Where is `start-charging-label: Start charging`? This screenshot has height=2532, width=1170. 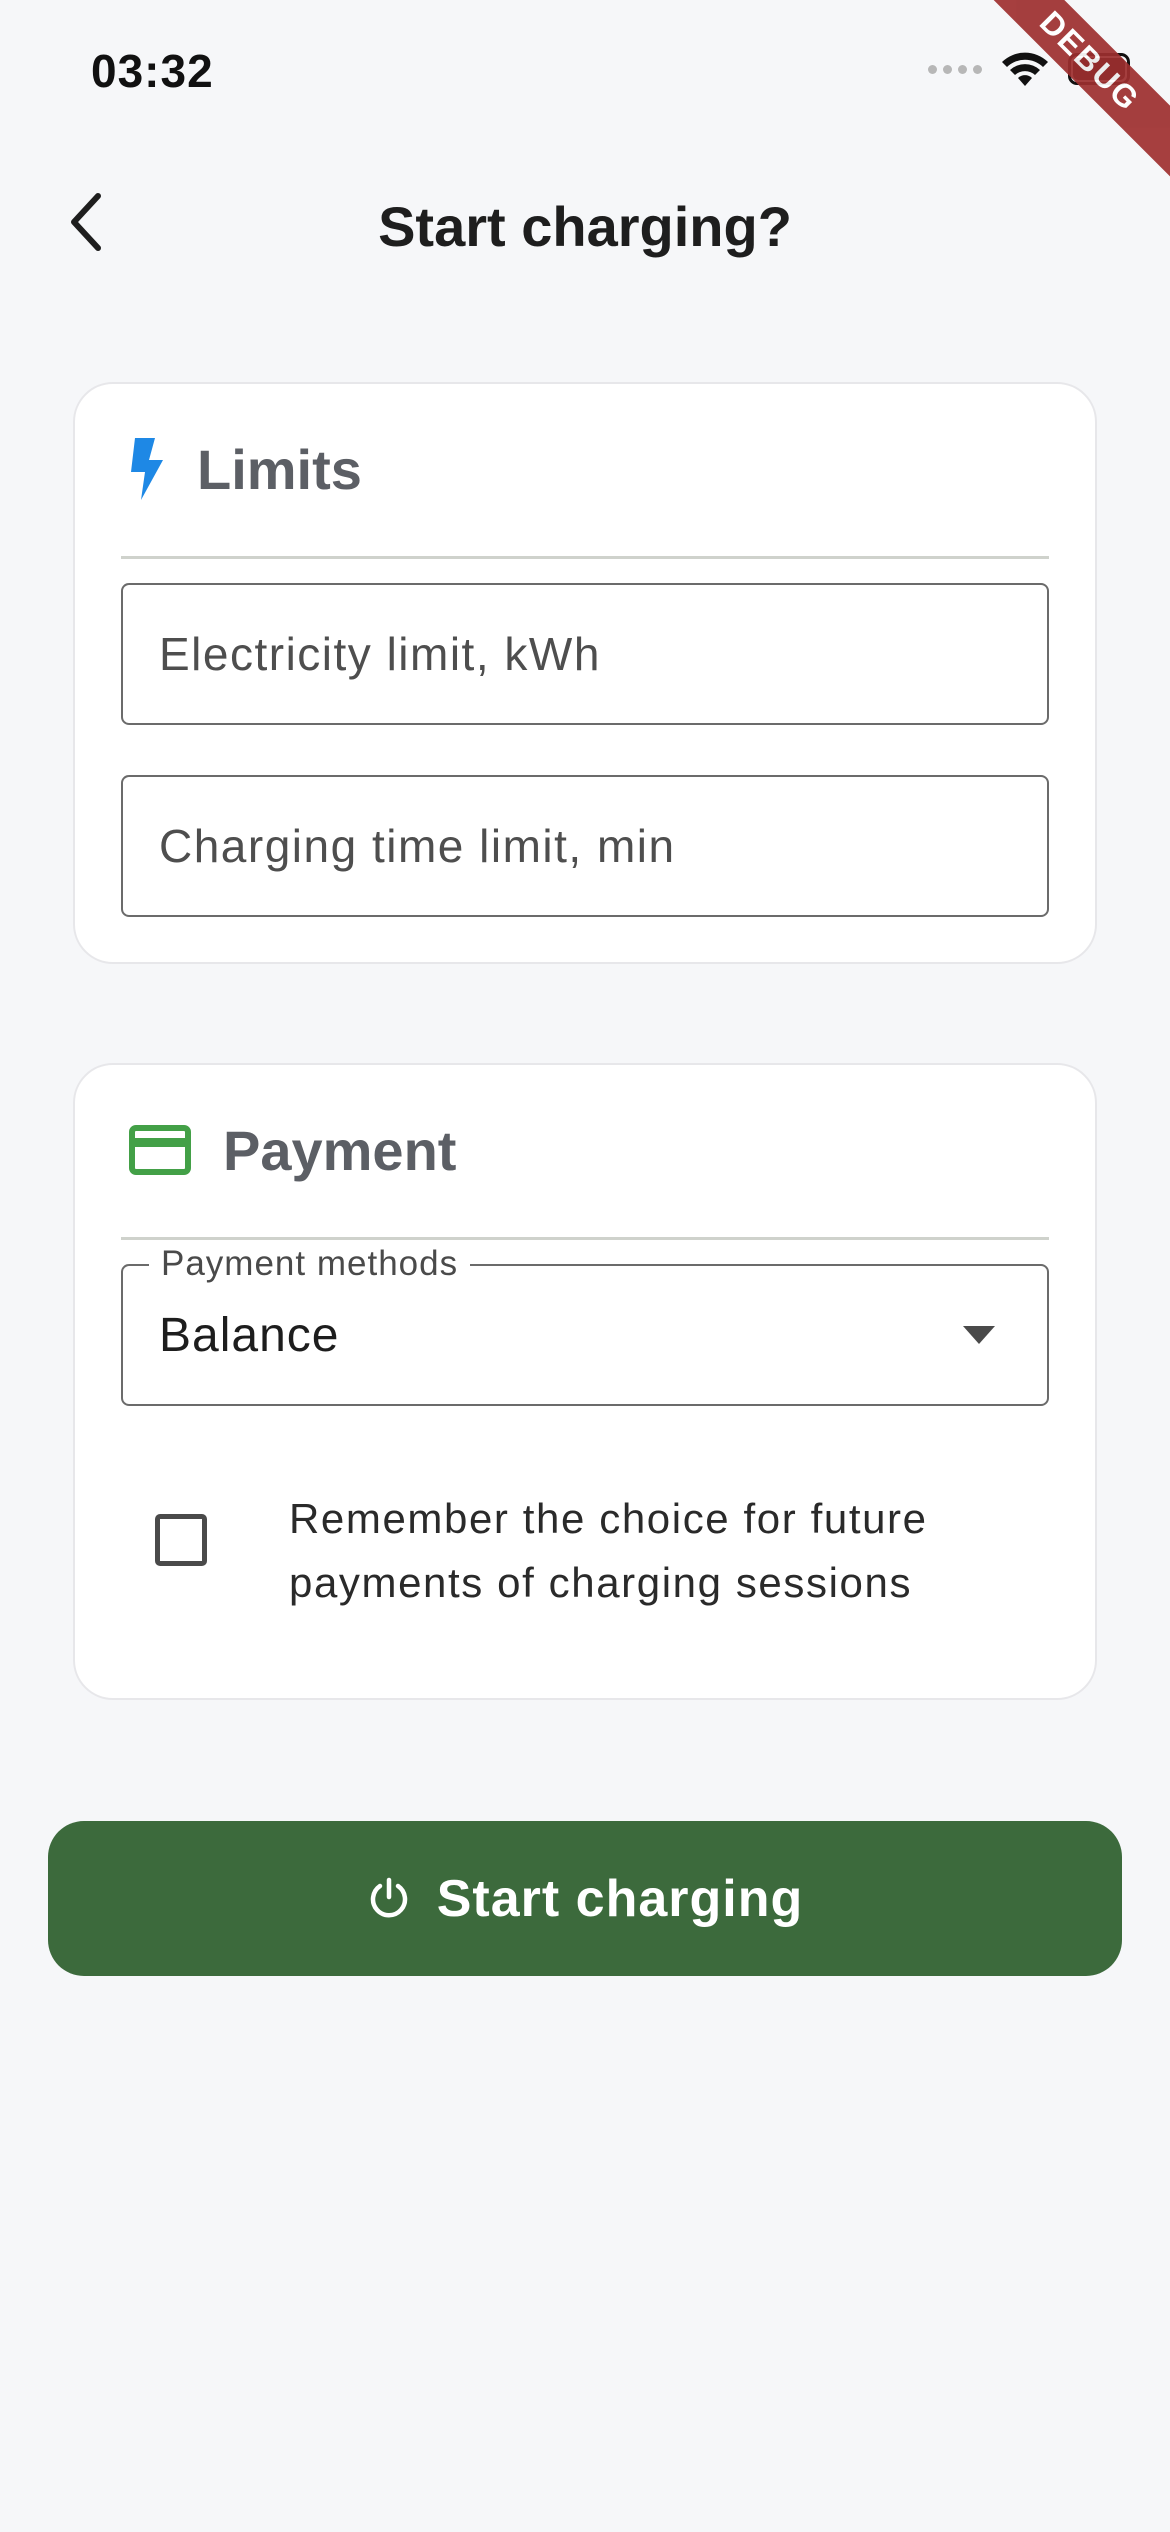 start-charging-label: Start charging is located at coordinates (620, 1898).